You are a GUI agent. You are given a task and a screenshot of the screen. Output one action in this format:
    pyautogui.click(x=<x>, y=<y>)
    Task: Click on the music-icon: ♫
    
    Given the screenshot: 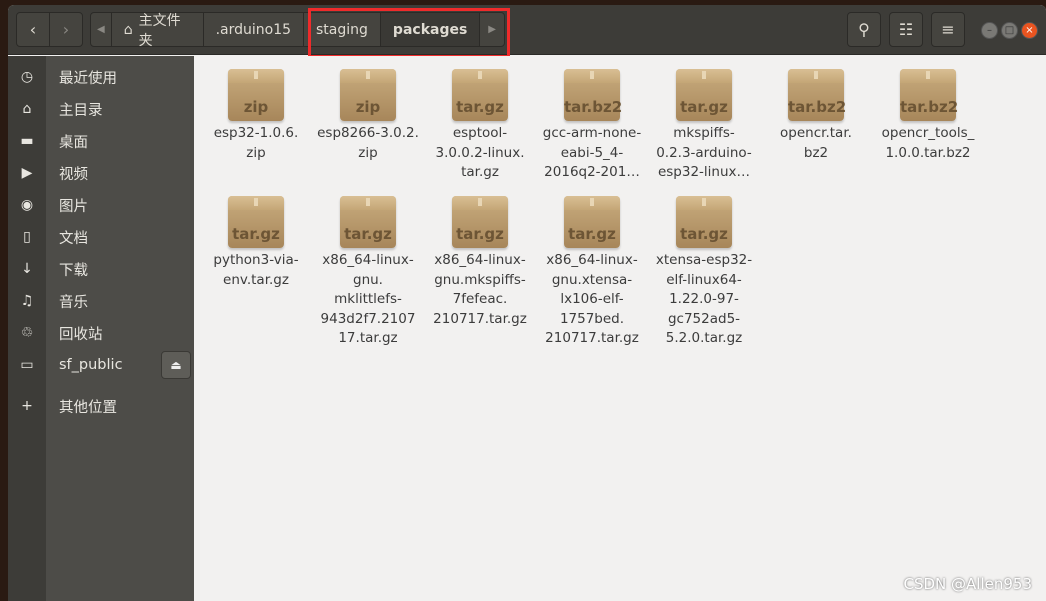 What is the action you would take?
    pyautogui.click(x=27, y=301)
    